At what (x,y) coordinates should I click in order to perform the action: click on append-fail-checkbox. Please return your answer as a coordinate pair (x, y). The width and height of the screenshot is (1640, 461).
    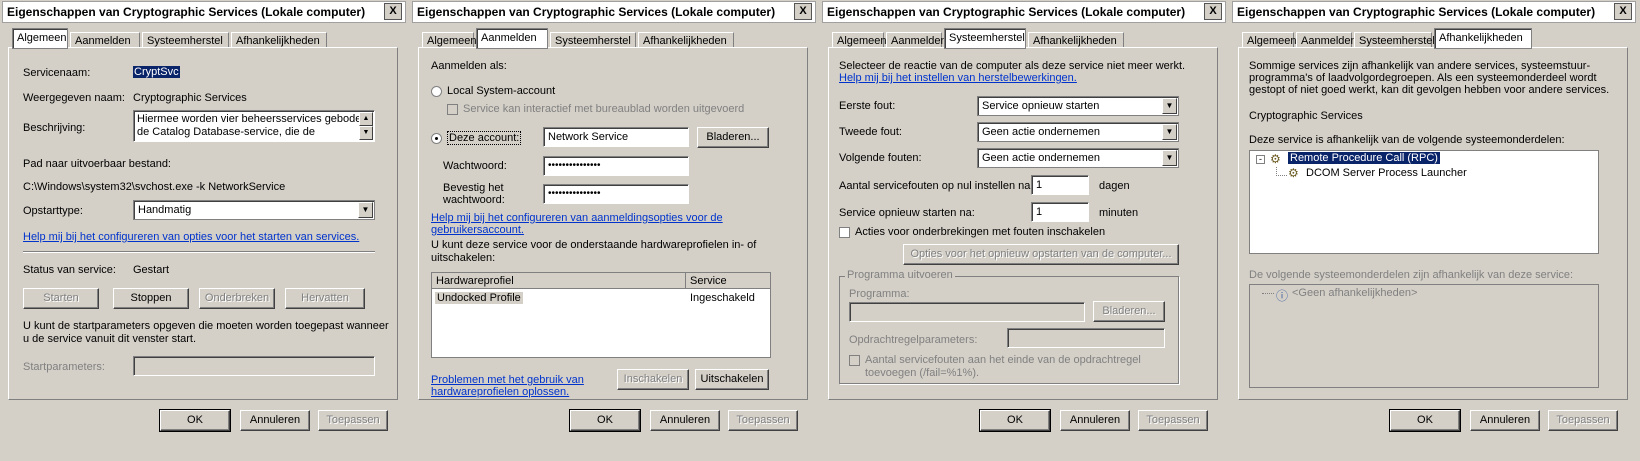
    Looking at the image, I should click on (854, 360).